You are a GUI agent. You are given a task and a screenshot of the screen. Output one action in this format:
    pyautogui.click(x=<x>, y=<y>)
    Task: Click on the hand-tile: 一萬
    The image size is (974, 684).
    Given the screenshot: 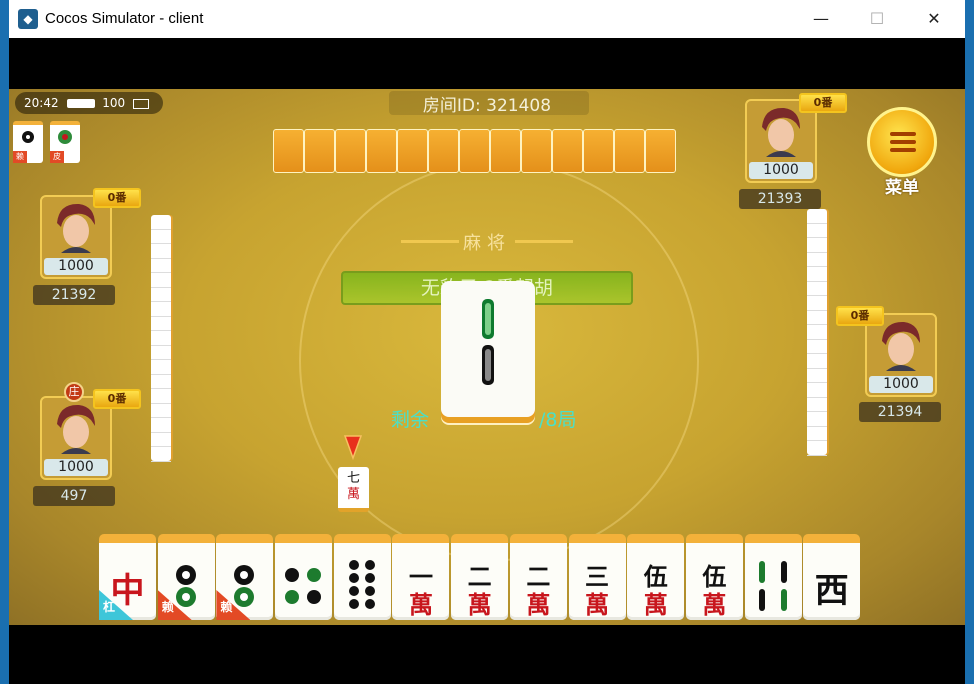 What is the action you would take?
    pyautogui.click(x=421, y=577)
    